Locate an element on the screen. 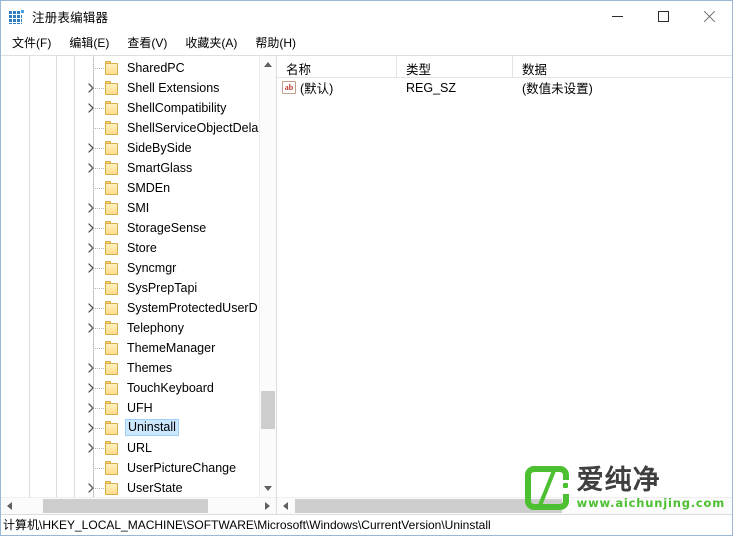 The height and width of the screenshot is (536, 733). tree-item-ufh: UFH is located at coordinates (130, 408).